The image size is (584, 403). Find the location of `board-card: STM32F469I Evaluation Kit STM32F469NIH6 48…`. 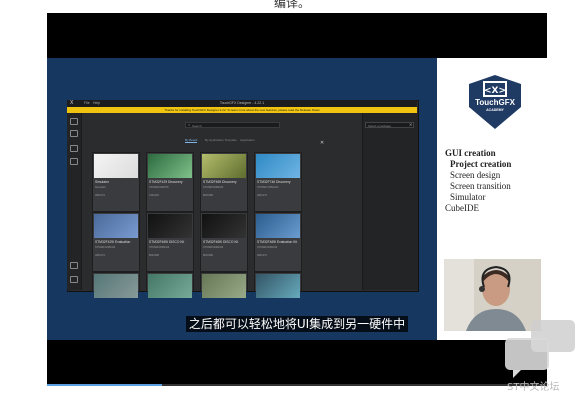

board-card: STM32F469I Evaluation Kit STM32F469NIH6 48… is located at coordinates (278, 242).